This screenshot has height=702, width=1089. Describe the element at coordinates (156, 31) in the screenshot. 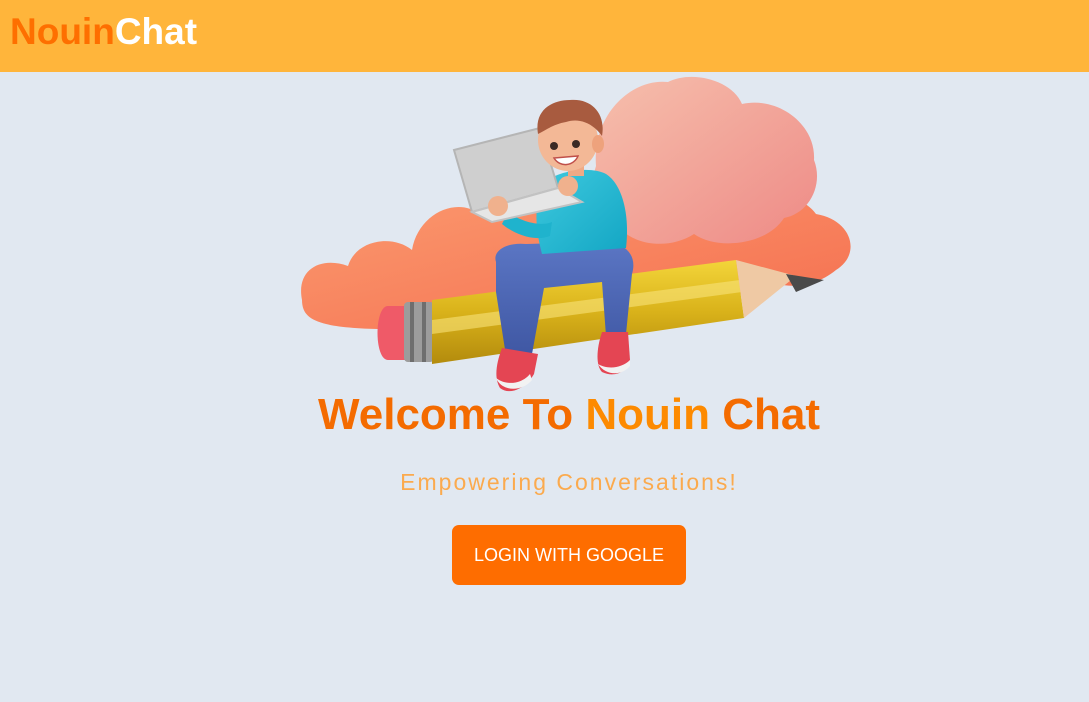

I see `brand-name-part2: Chat` at that location.